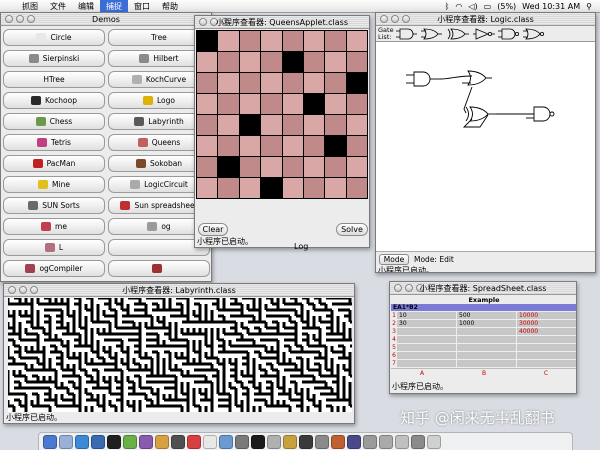 Image resolution: width=600 pixels, height=450 pixels. I want to click on itunes-icon, so click(146, 441).